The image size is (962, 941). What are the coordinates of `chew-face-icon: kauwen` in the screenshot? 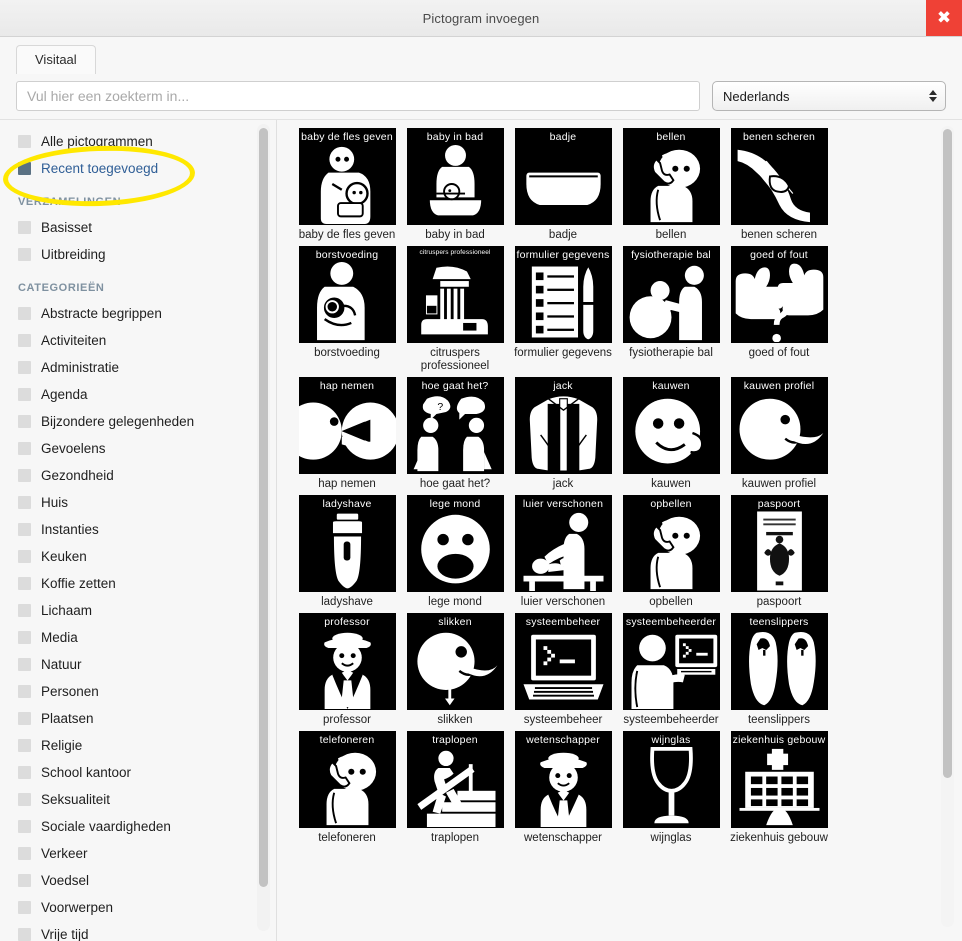 It's located at (671, 425).